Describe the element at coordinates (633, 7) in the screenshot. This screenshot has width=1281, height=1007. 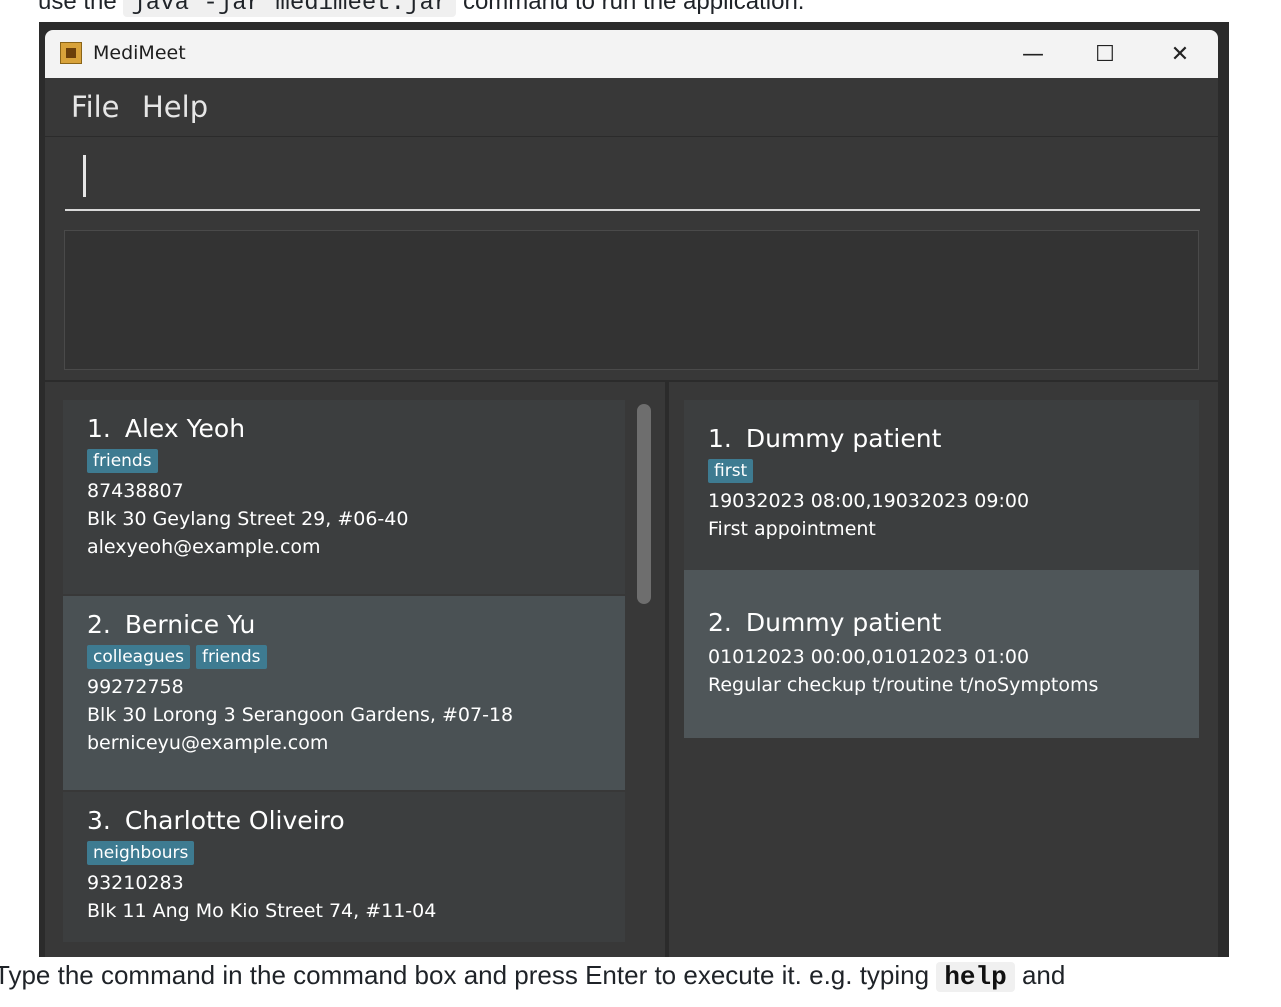
I see `doc-text: command to run the application.` at that location.